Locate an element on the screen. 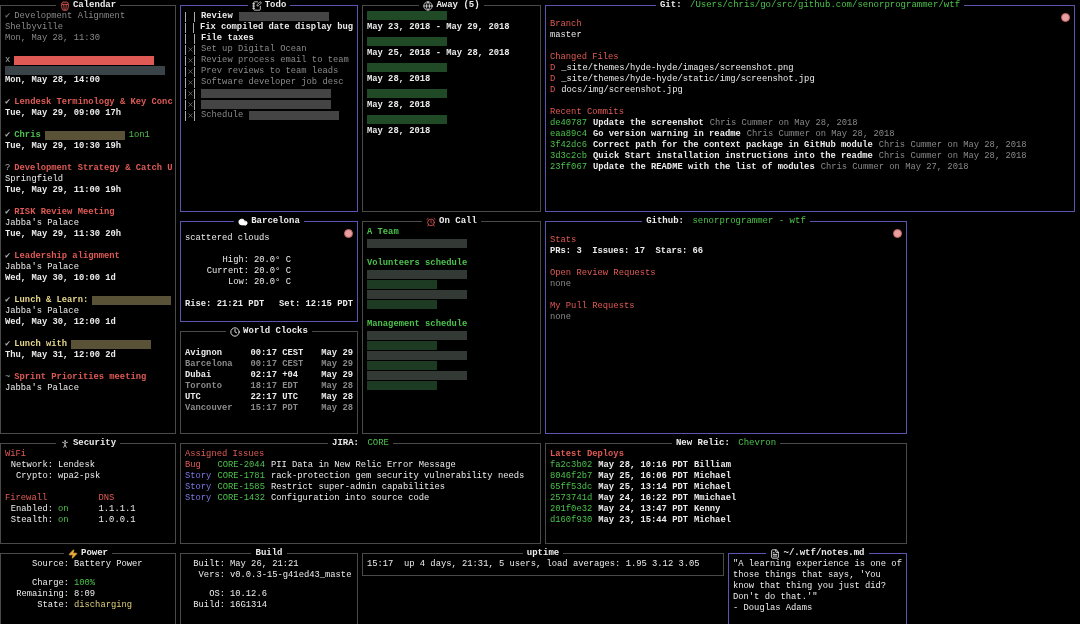  panel-title: uptime is located at coordinates (543, 554).